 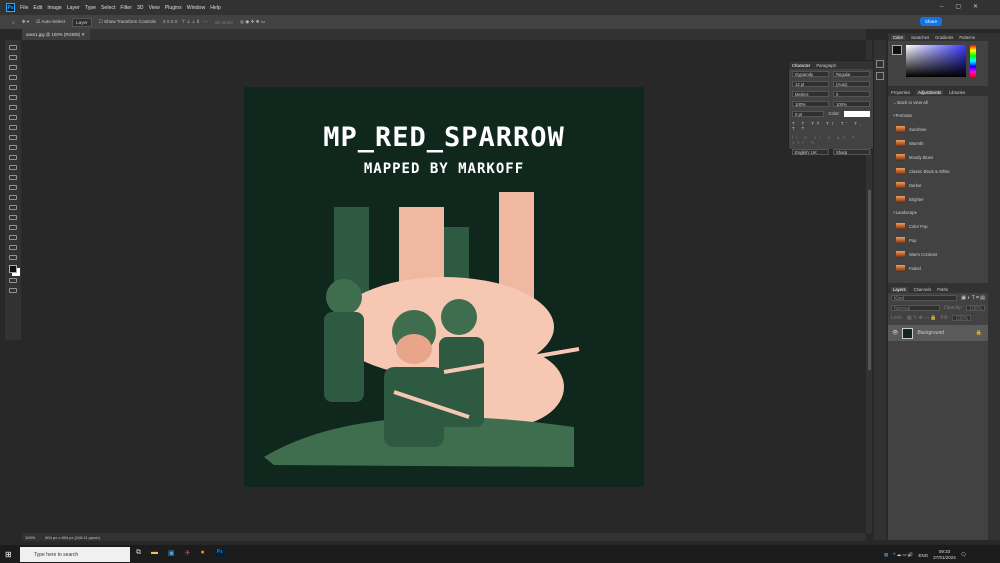 I want to click on brush-tool-icon, so click(x=13, y=127).